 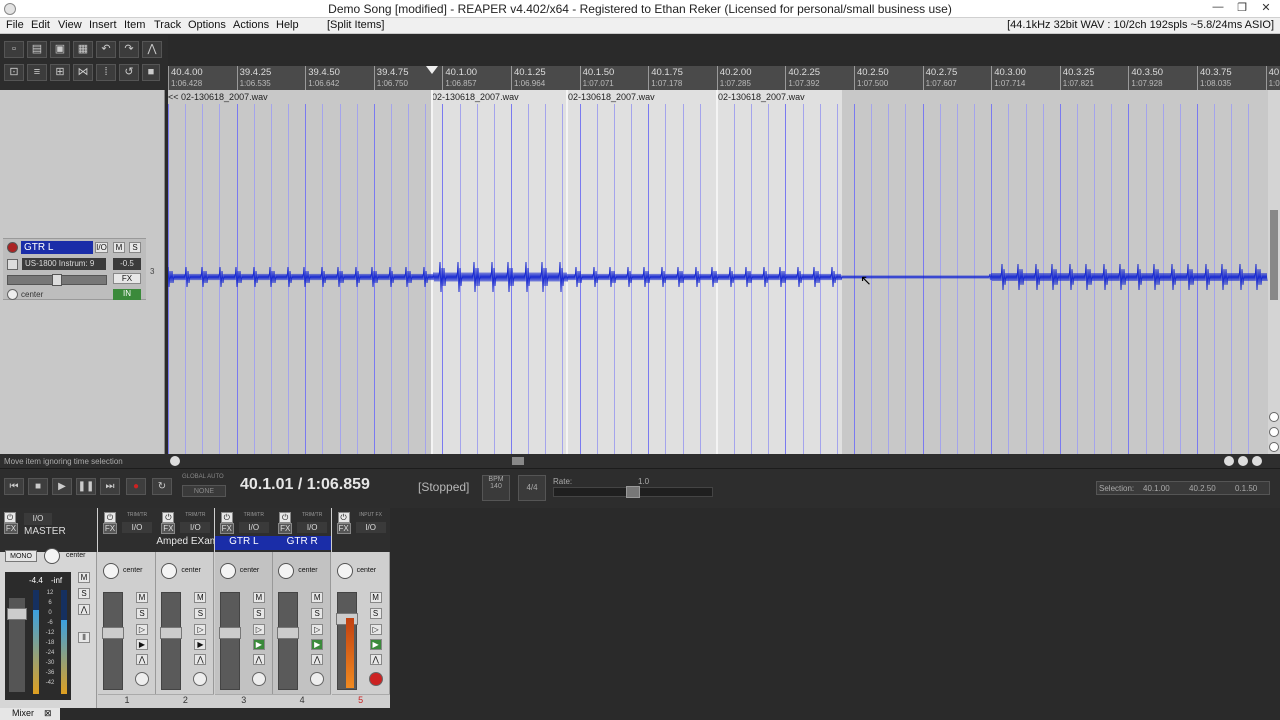 What do you see at coordinates (1242, 8) in the screenshot?
I see `restore-button: ❐` at bounding box center [1242, 8].